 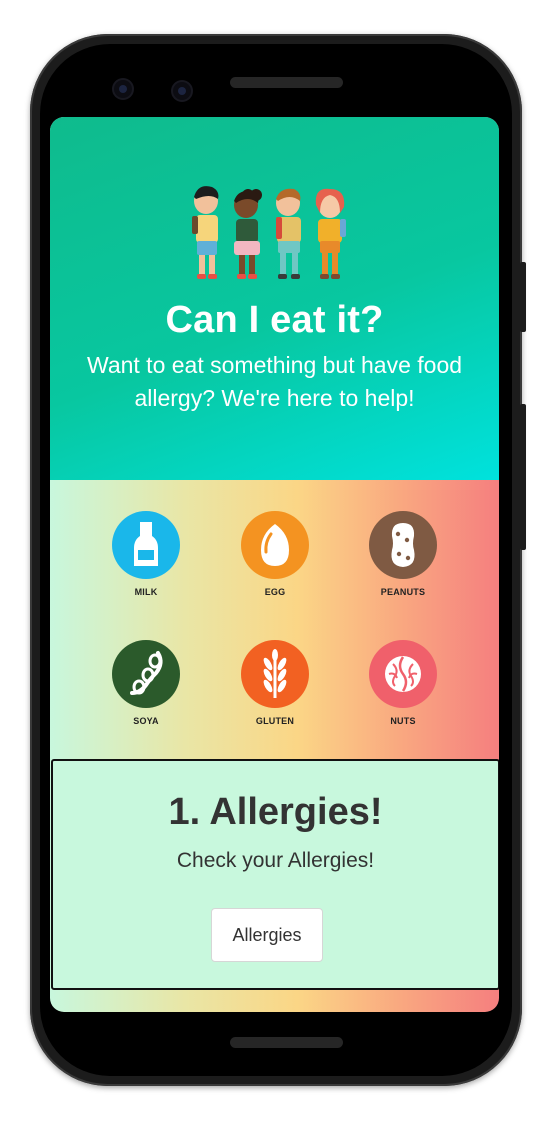 What do you see at coordinates (403, 592) in the screenshot?
I see `allergen-peanuts-label: PEANUTS` at bounding box center [403, 592].